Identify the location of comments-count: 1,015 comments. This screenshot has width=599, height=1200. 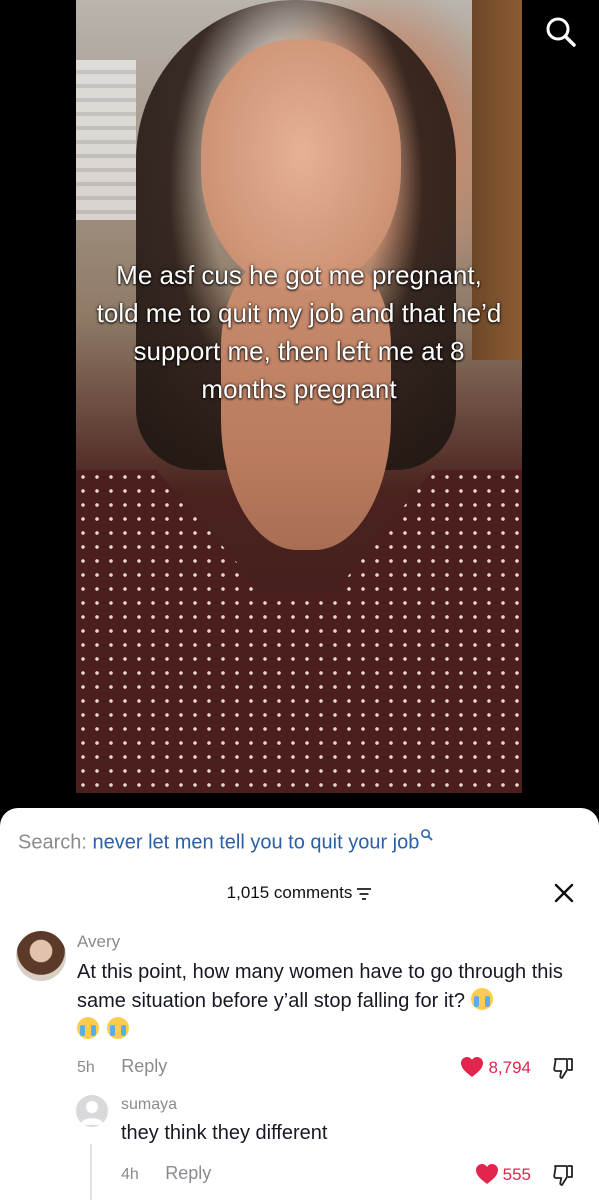
(289, 892).